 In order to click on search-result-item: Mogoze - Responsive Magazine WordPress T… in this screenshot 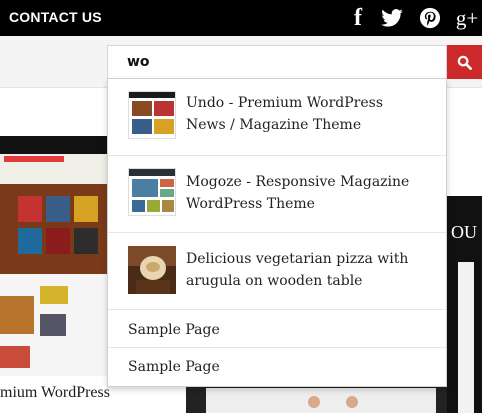, I will do `click(277, 194)`.